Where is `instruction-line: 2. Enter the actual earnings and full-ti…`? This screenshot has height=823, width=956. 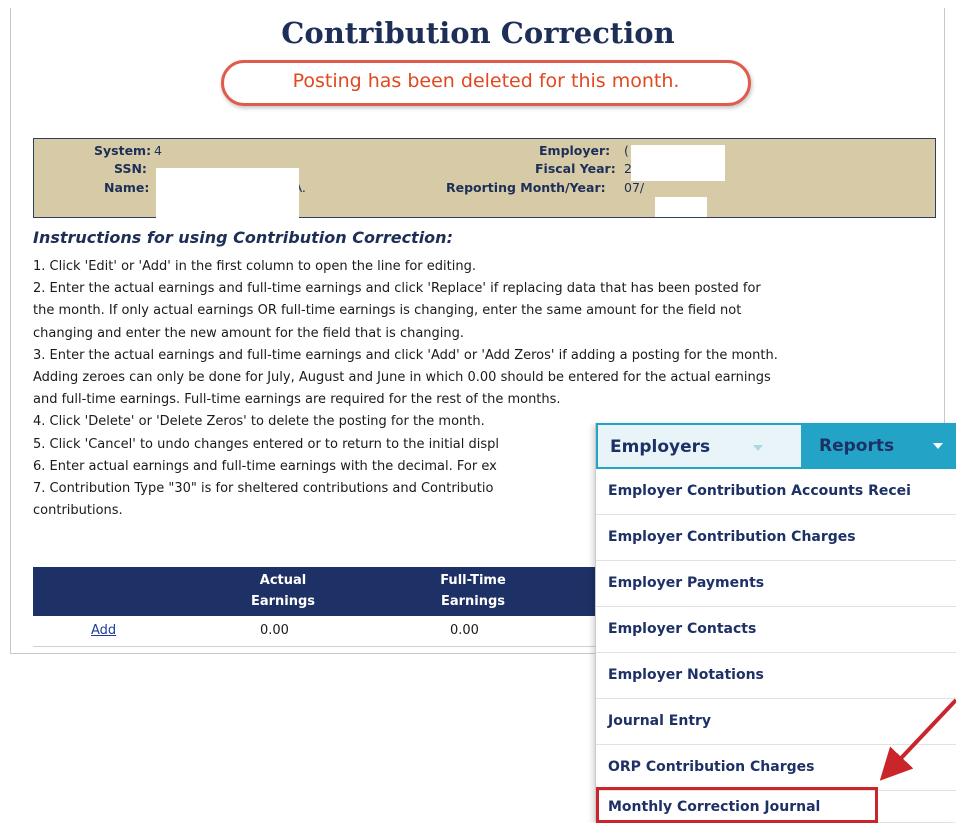 instruction-line: 2. Enter the actual earnings and full-ti… is located at coordinates (397, 289).